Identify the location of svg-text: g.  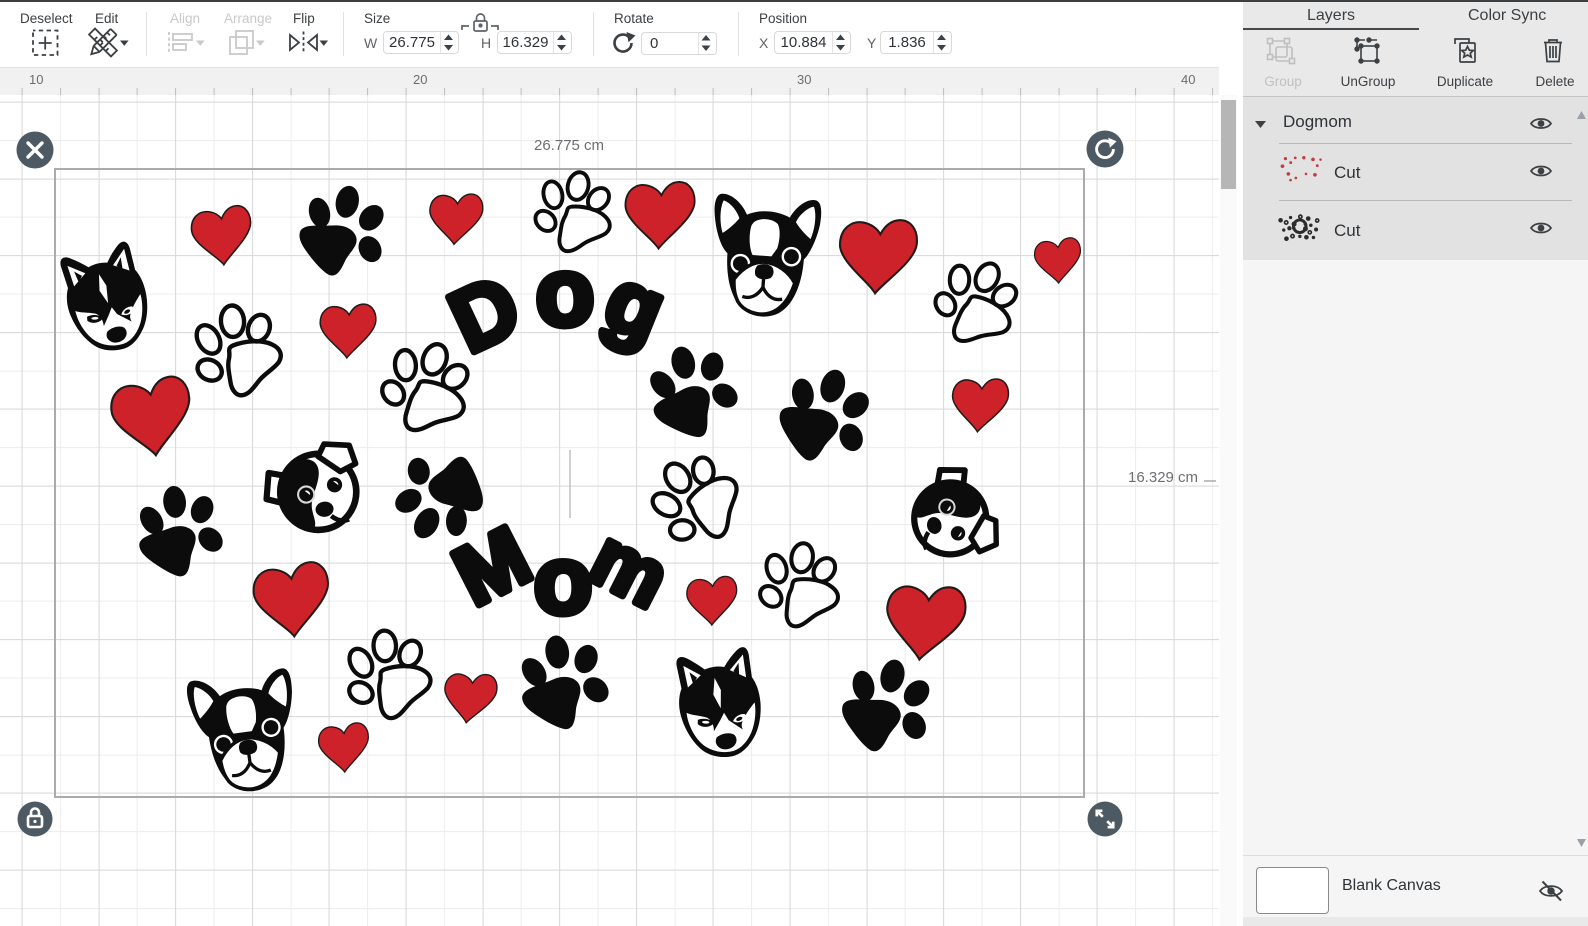
(635, 305).